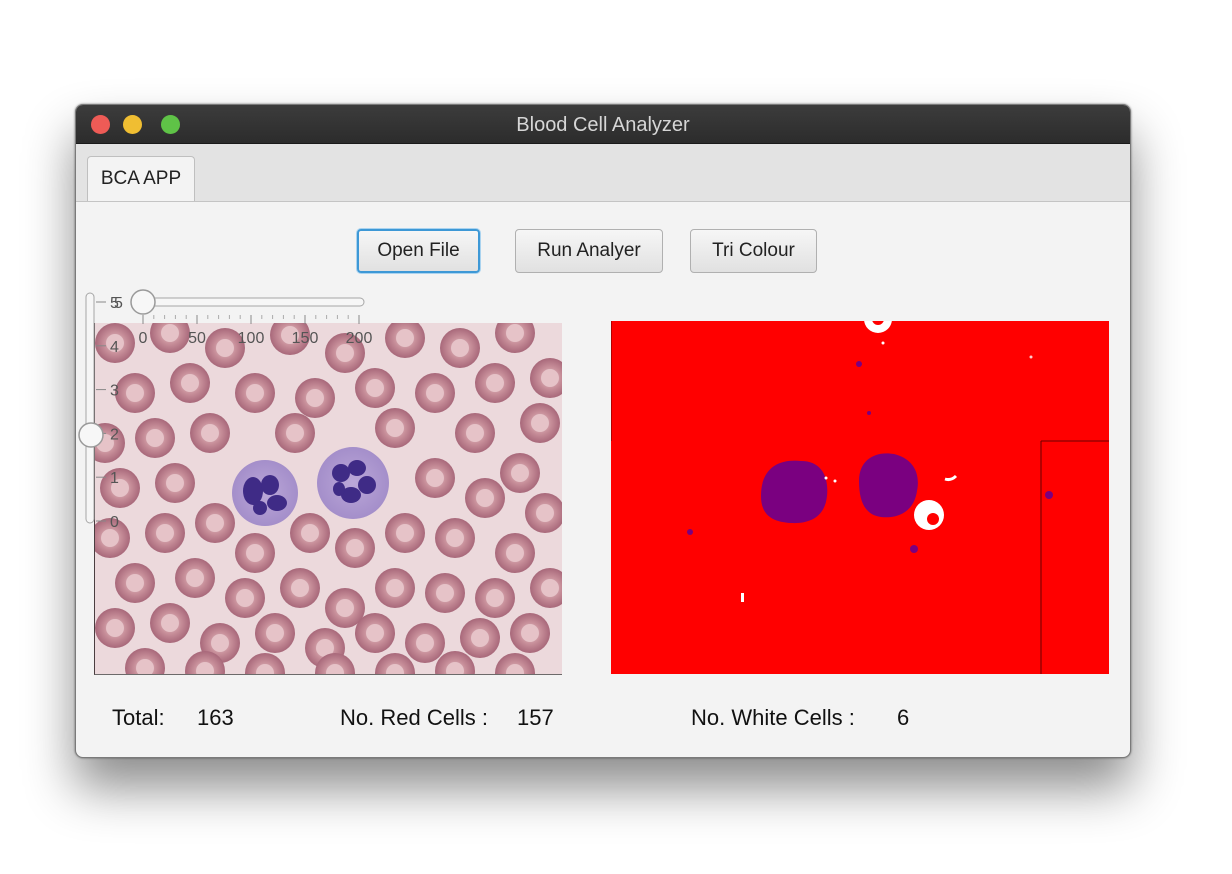  Describe the element at coordinates (753, 251) in the screenshot. I see `tri-colour-button: Tri Colour` at that location.